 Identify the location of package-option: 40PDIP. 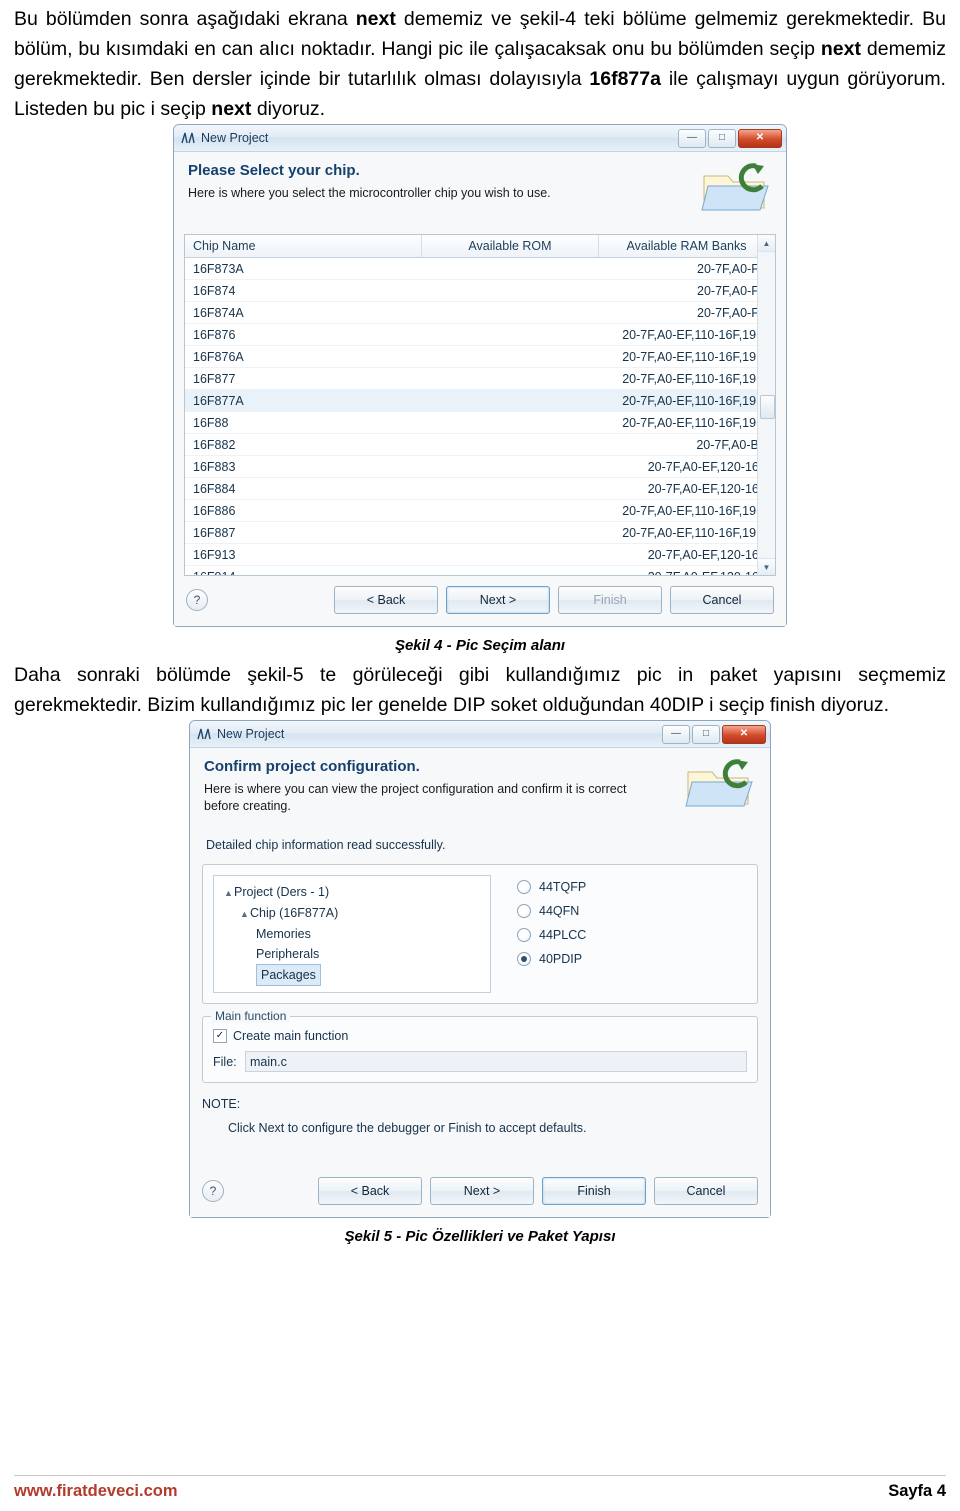
(551, 959).